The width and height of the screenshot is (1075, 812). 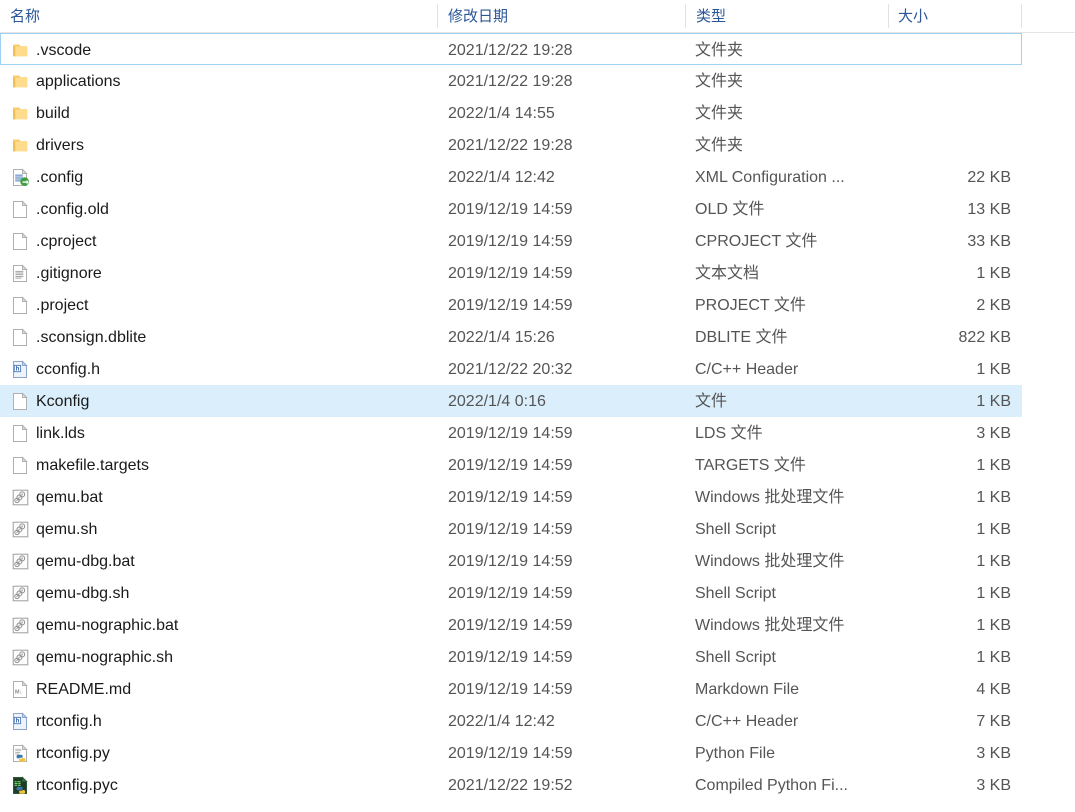 What do you see at coordinates (953, 16) in the screenshot?
I see `column-header-size: 大小` at bounding box center [953, 16].